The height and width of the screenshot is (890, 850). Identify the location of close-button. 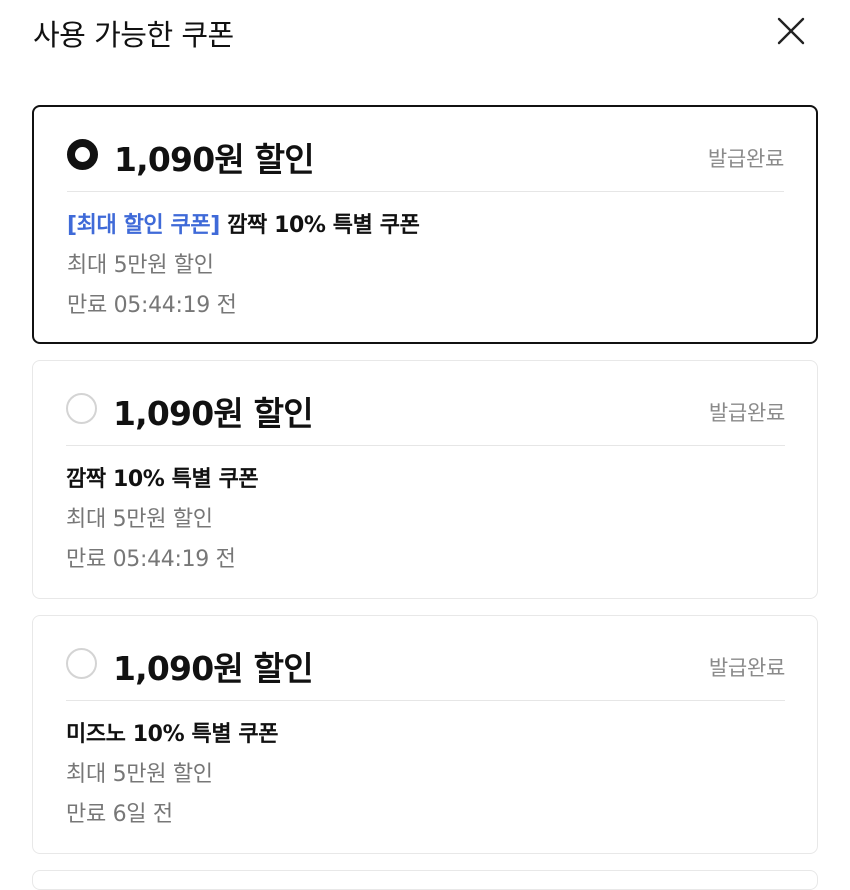
(791, 31).